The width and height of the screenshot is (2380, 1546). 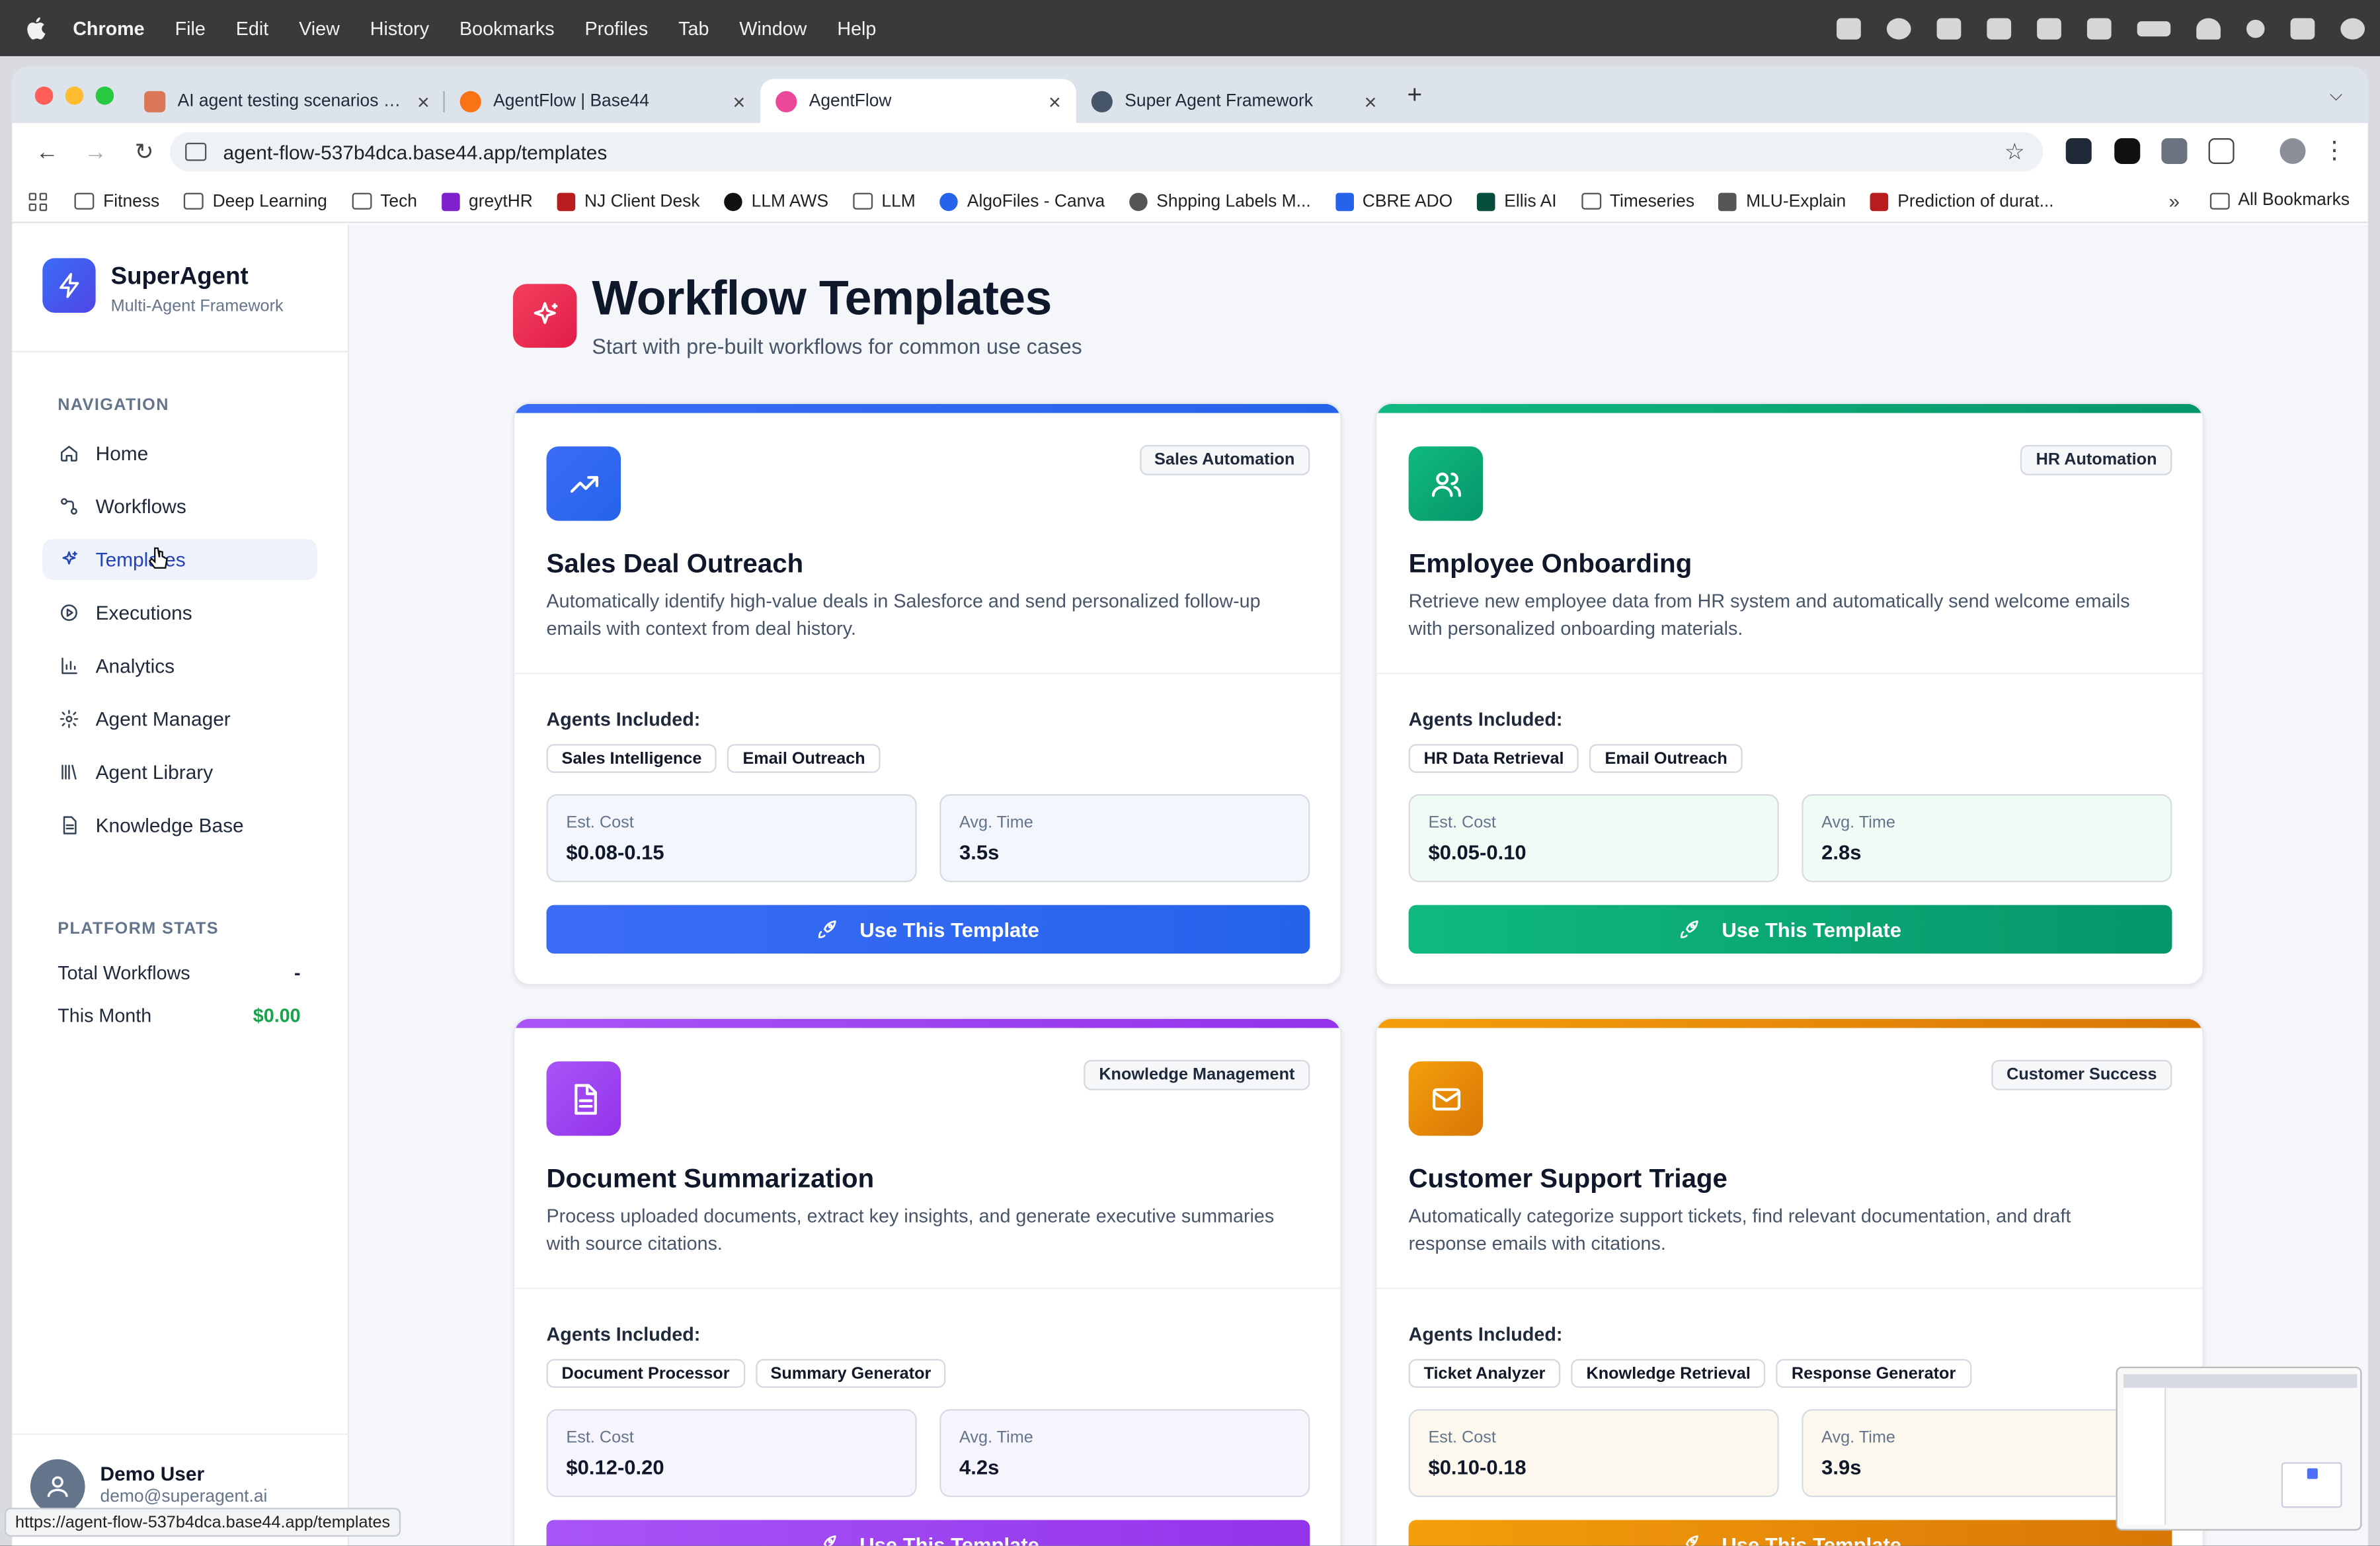 What do you see at coordinates (617, 27) in the screenshot?
I see `menu-profiles: Profiles` at bounding box center [617, 27].